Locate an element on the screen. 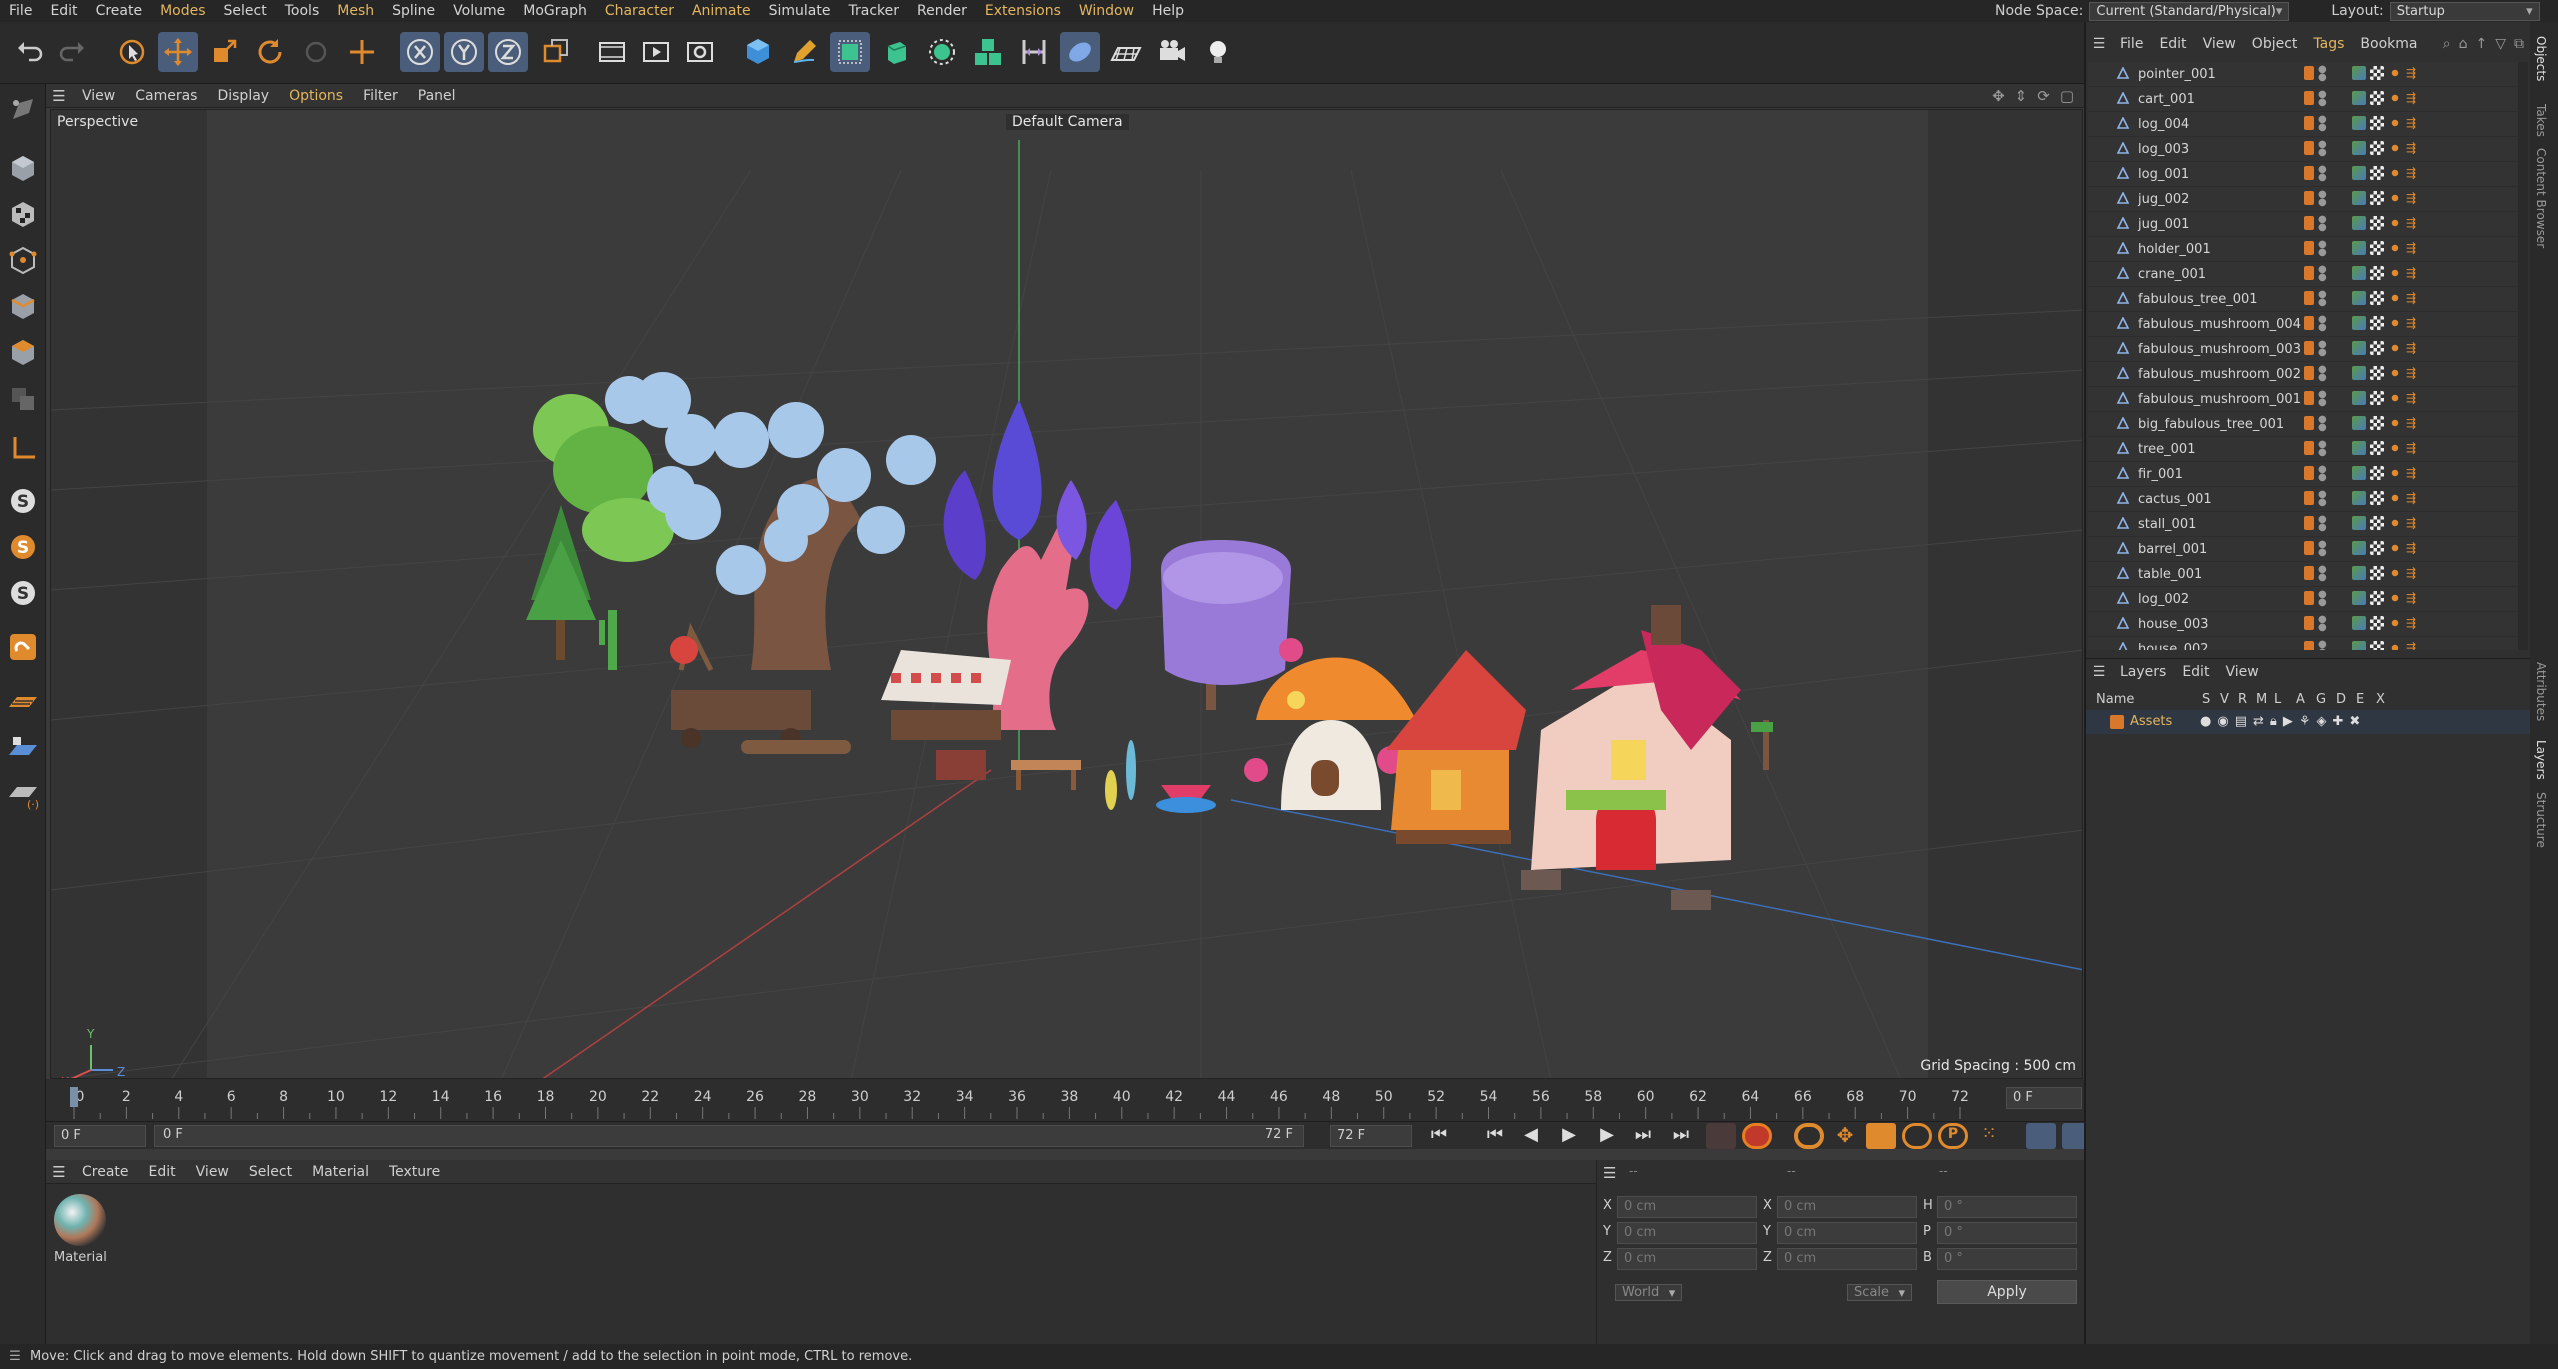 The image size is (2558, 1369). object-name: house_002 is located at coordinates (2173, 646).